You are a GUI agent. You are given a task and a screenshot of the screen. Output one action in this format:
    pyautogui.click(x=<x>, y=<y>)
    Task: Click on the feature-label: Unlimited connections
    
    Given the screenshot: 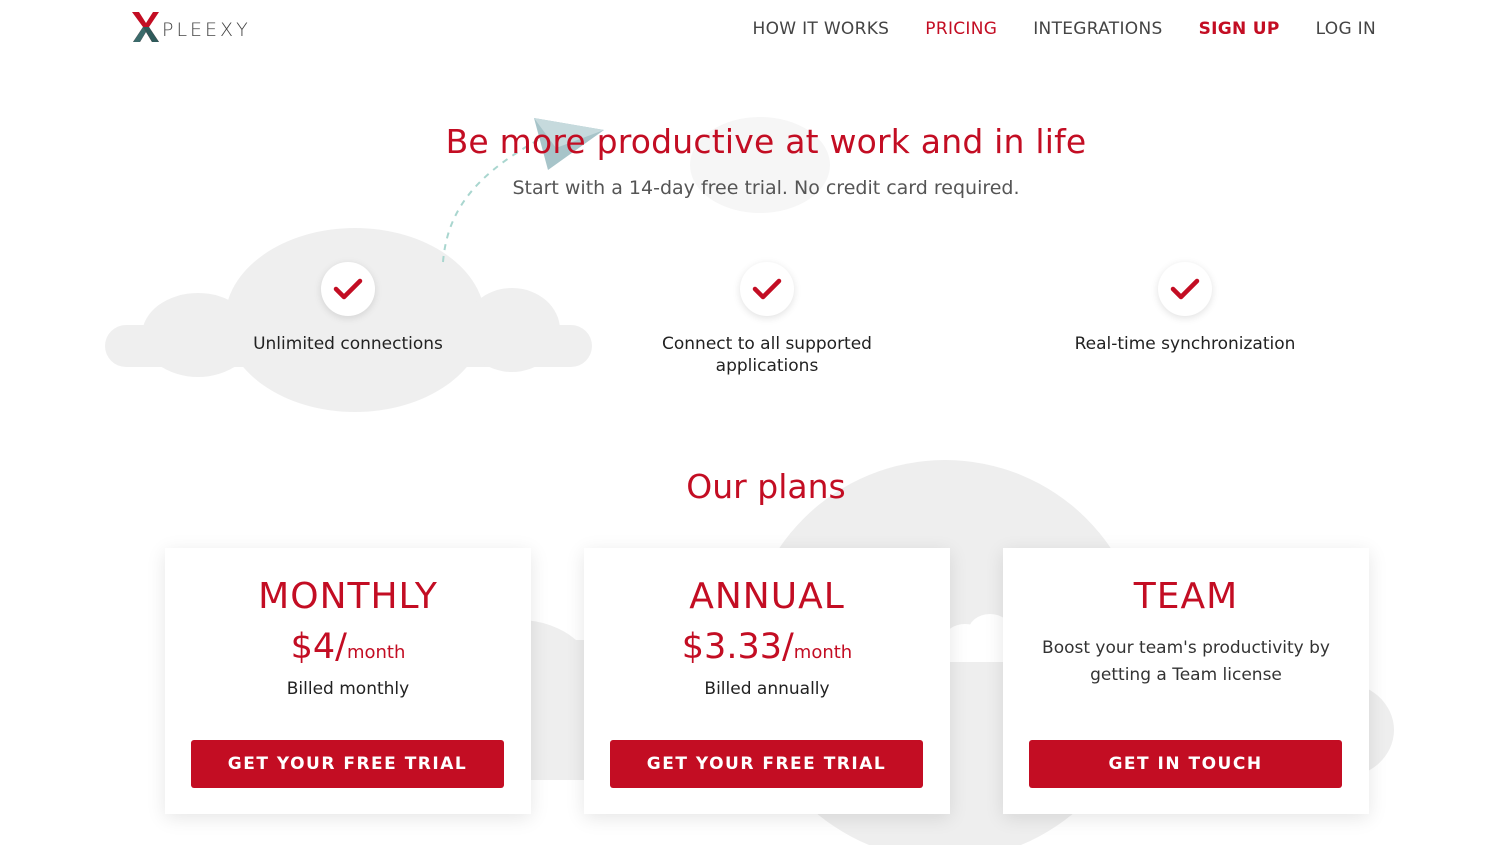 What is the action you would take?
    pyautogui.click(x=348, y=344)
    